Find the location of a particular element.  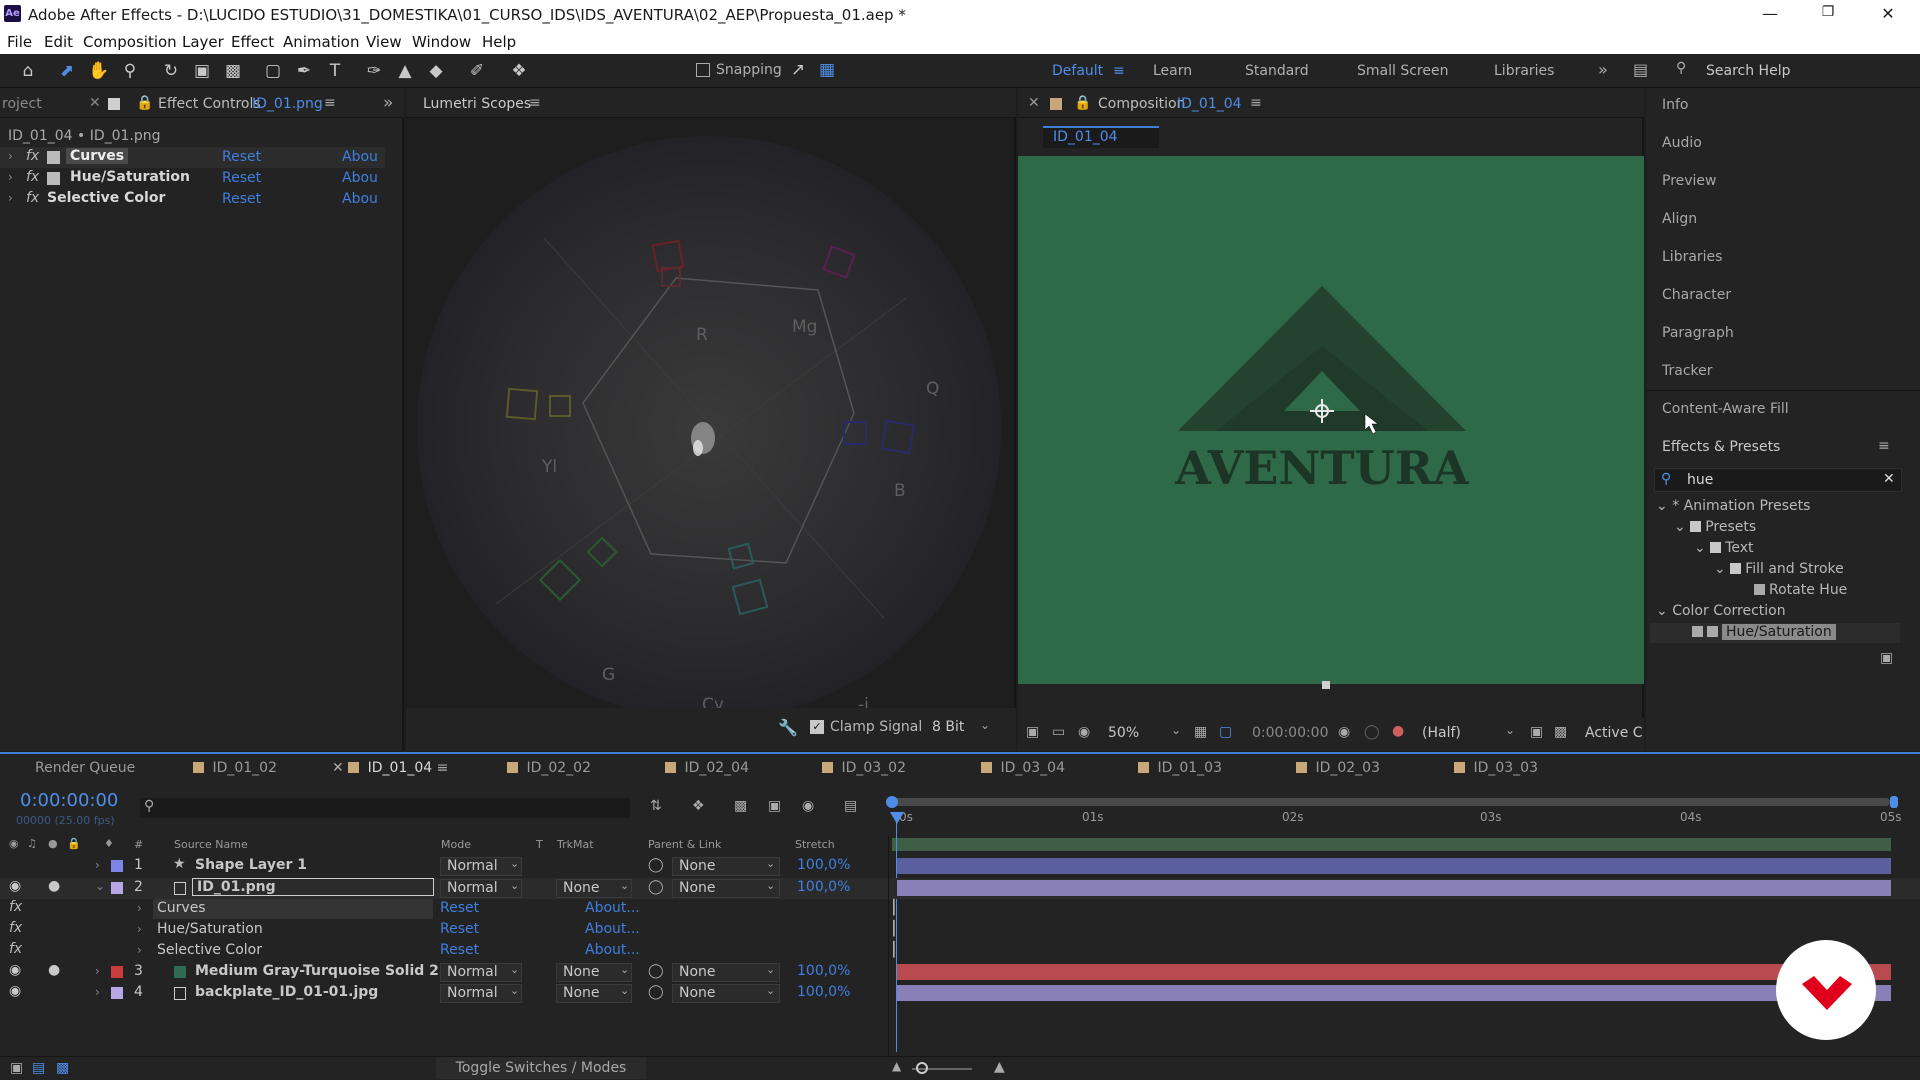

roto-brush-tool-icon: ✐ is located at coordinates (477, 71).